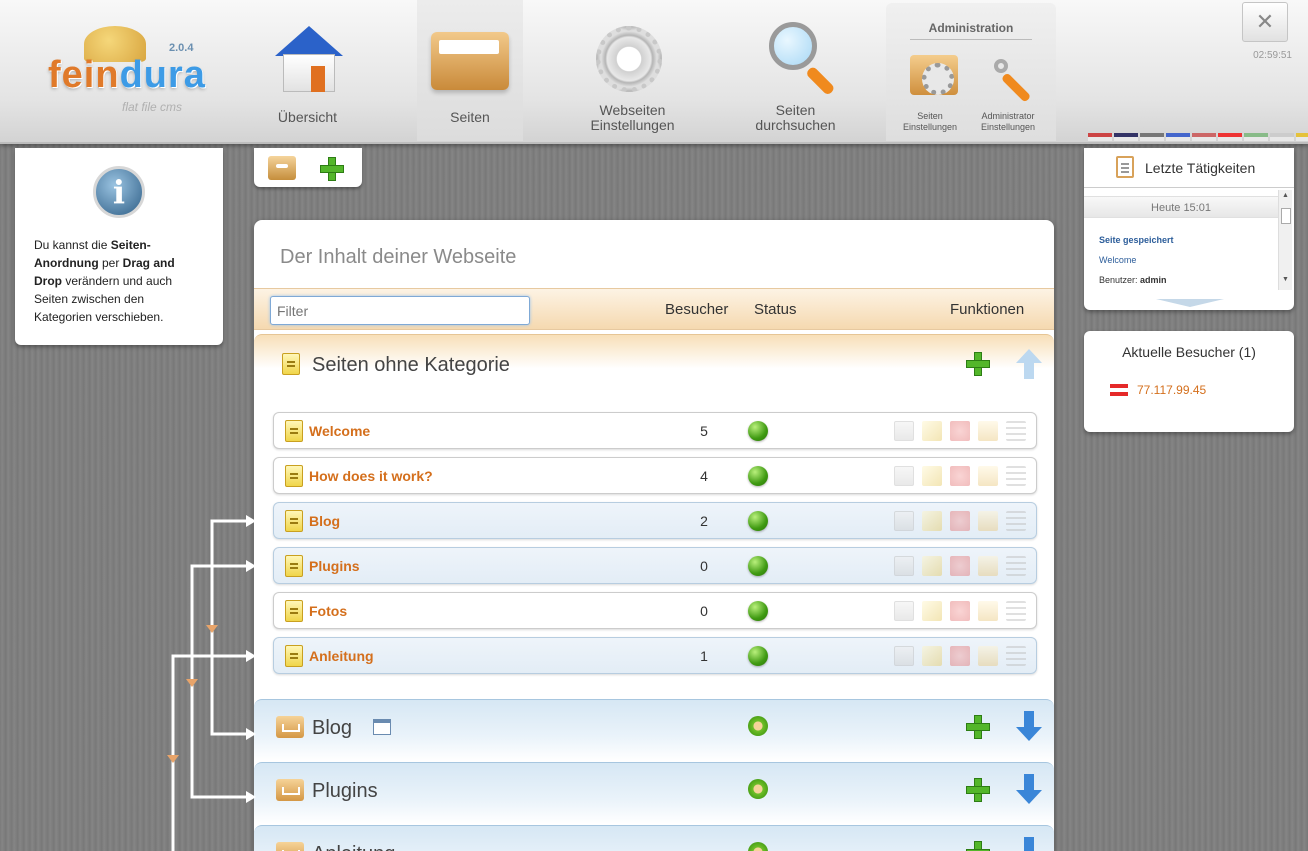 This screenshot has height=851, width=1308. I want to click on clipboard-icon, so click(1125, 167).